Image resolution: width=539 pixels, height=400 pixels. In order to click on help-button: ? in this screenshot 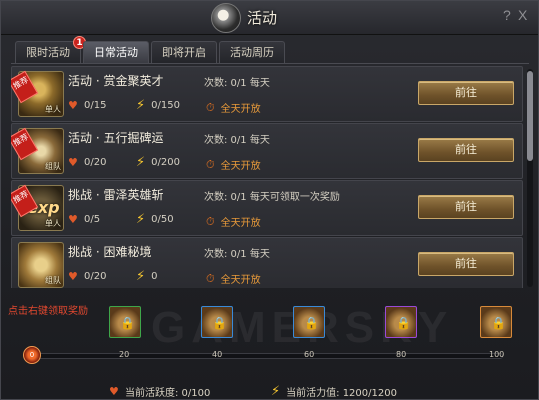, I will do `click(507, 15)`.